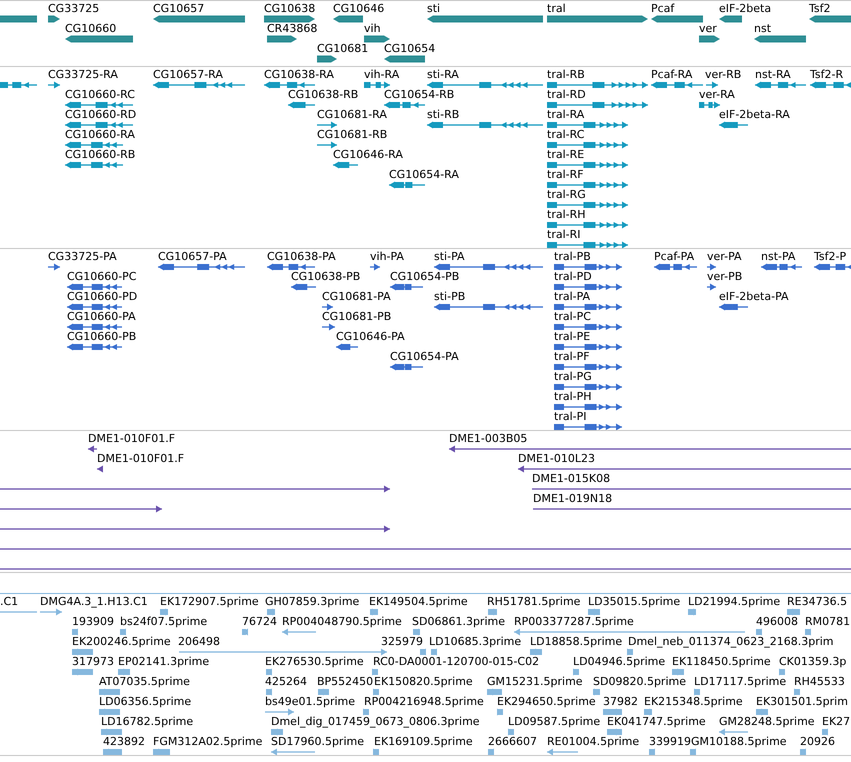  What do you see at coordinates (767, 722) in the screenshot?
I see `feature-label: GM28248.5prime` at bounding box center [767, 722].